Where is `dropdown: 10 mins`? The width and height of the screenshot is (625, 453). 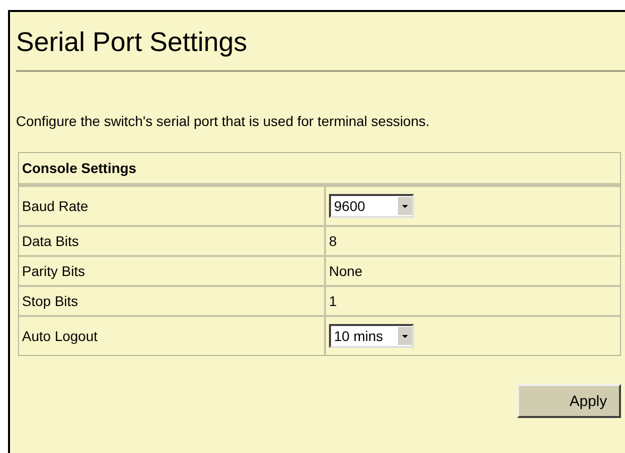 dropdown: 10 mins is located at coordinates (371, 336).